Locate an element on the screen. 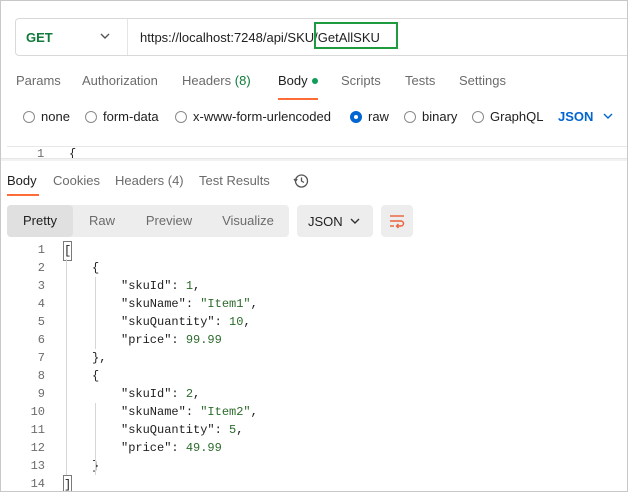 Image resolution: width=628 pixels, height=492 pixels. line-number: 9 is located at coordinates (41, 394).